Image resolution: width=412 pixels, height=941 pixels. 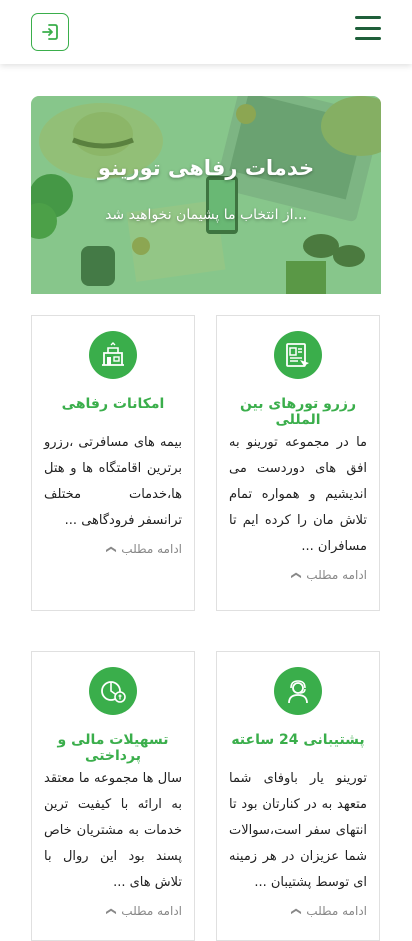 What do you see at coordinates (298, 355) in the screenshot?
I see `booking-icon` at bounding box center [298, 355].